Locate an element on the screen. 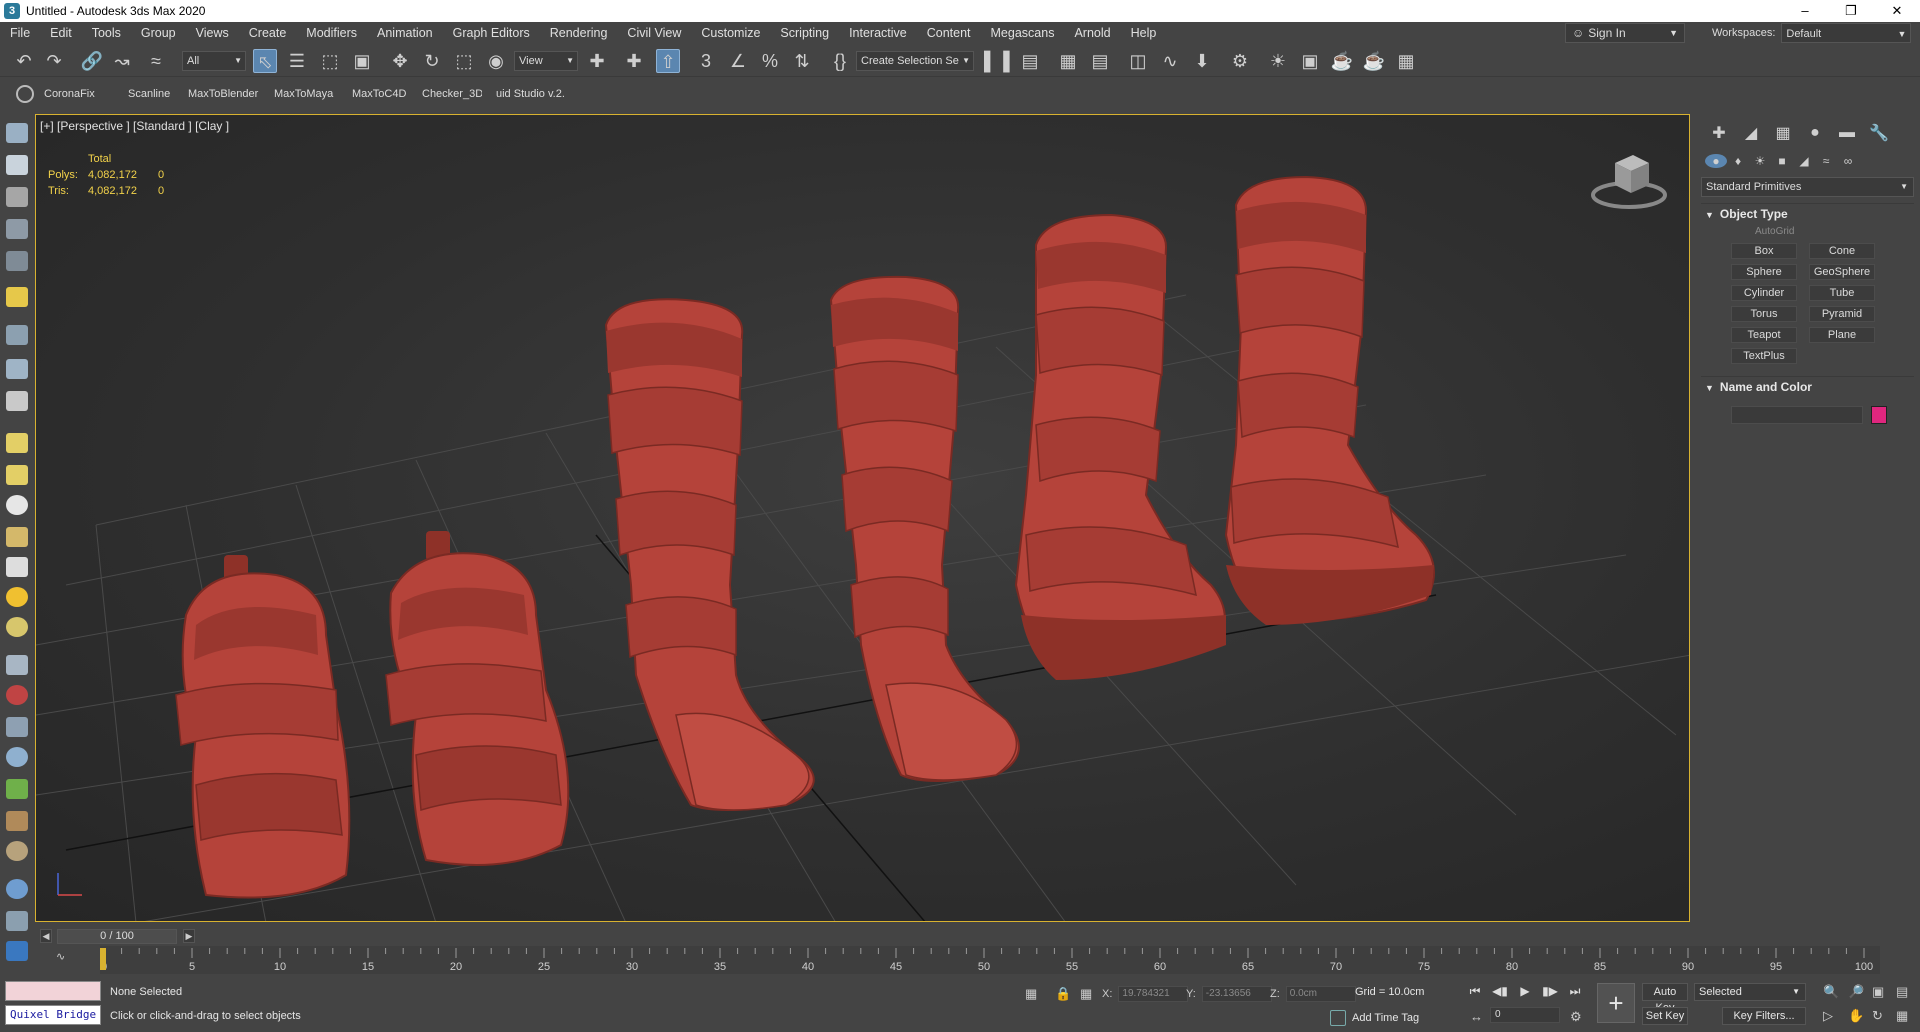 This screenshot has width=1920, height=1032. scale-icon: ⬚ is located at coordinates (464, 61).